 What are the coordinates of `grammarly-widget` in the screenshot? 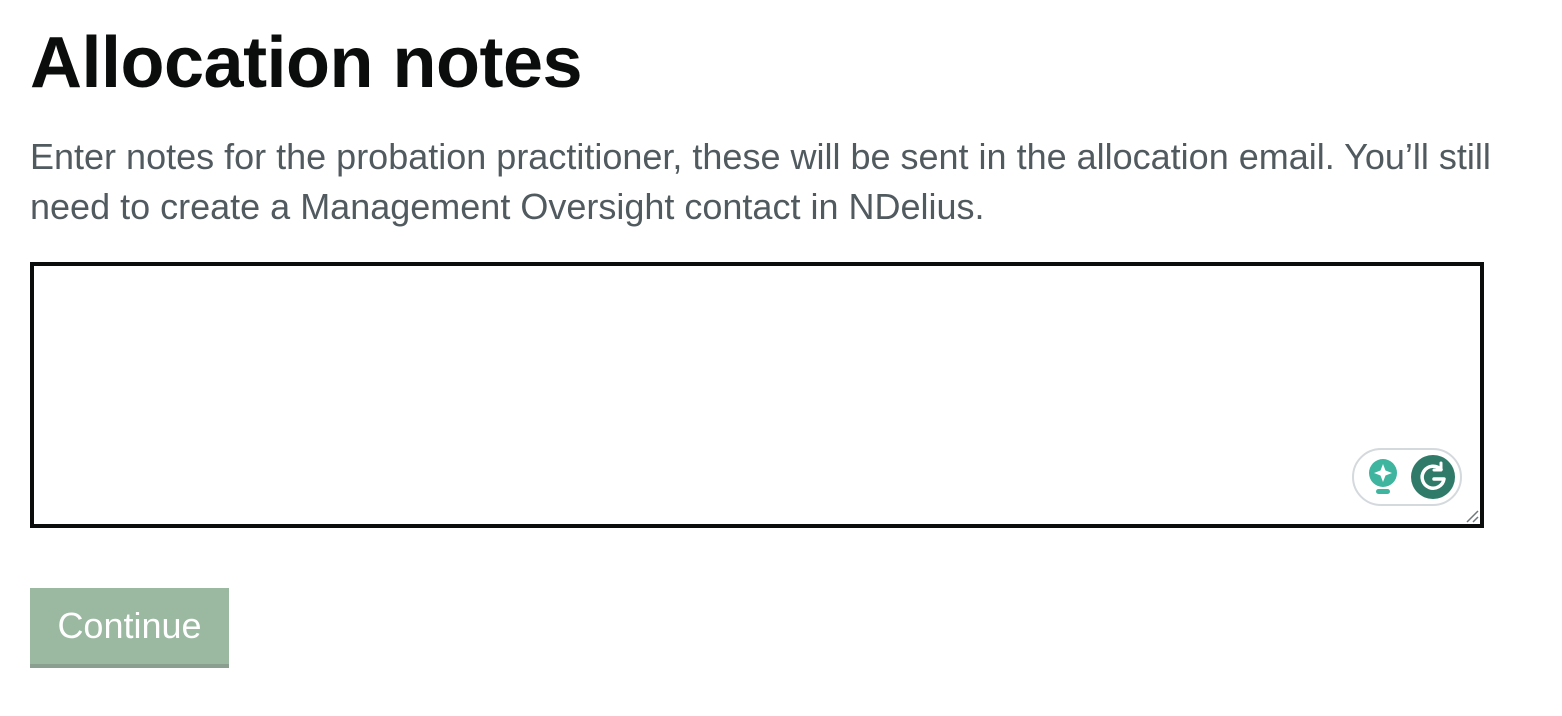 It's located at (1407, 477).